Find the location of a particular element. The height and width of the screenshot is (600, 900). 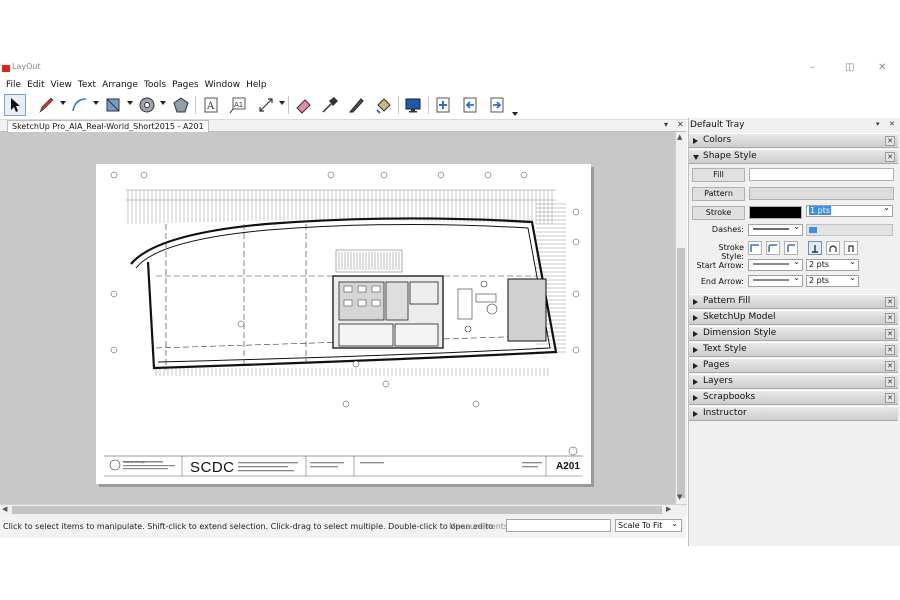

menu-file: File is located at coordinates (13, 85).